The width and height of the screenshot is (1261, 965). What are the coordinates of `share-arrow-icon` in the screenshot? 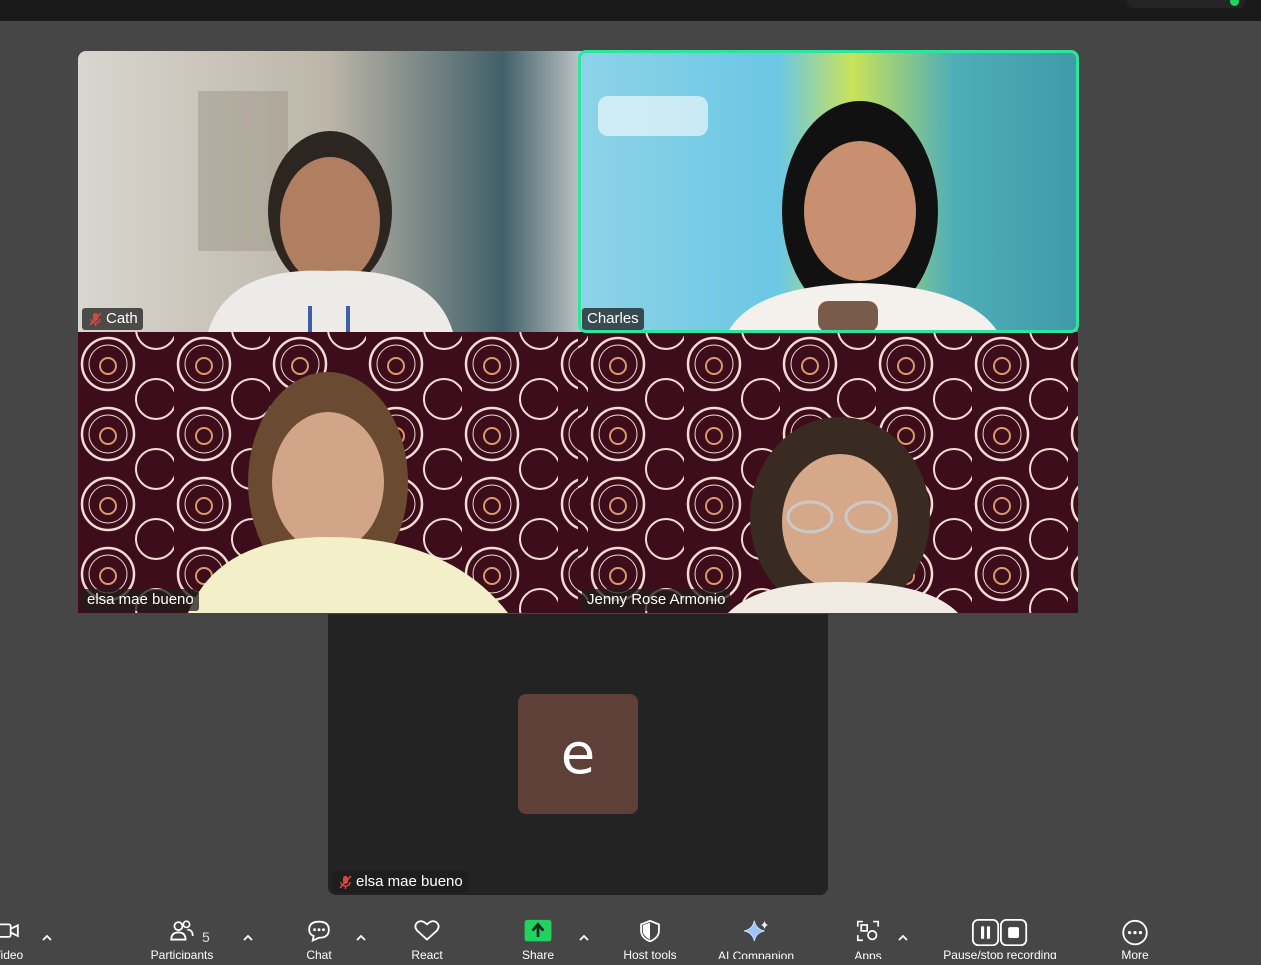 It's located at (538, 930).